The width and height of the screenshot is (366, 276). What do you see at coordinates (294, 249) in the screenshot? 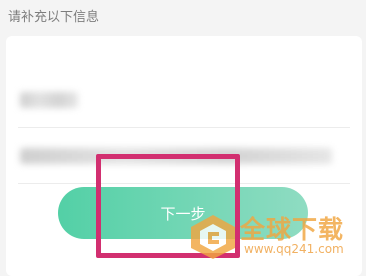
I see `watermark-url: www.qq241.com` at bounding box center [294, 249].